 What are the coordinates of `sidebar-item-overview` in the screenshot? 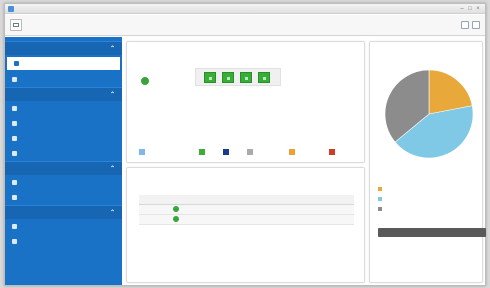 It's located at (63, 63).